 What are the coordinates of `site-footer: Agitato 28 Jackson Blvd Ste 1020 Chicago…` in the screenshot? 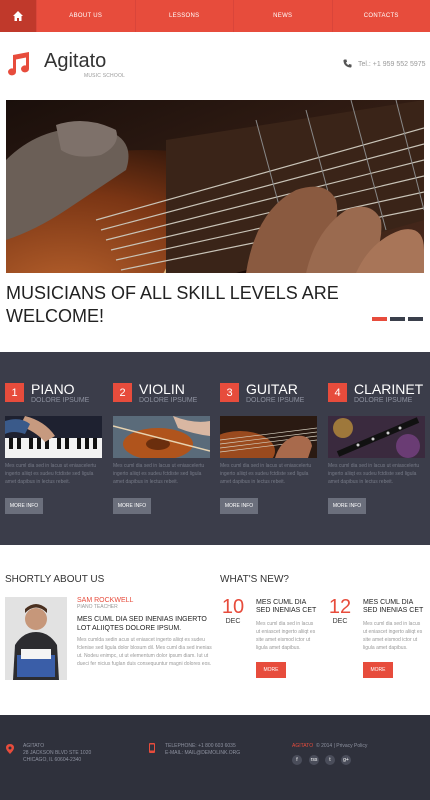 It's located at (215, 757).